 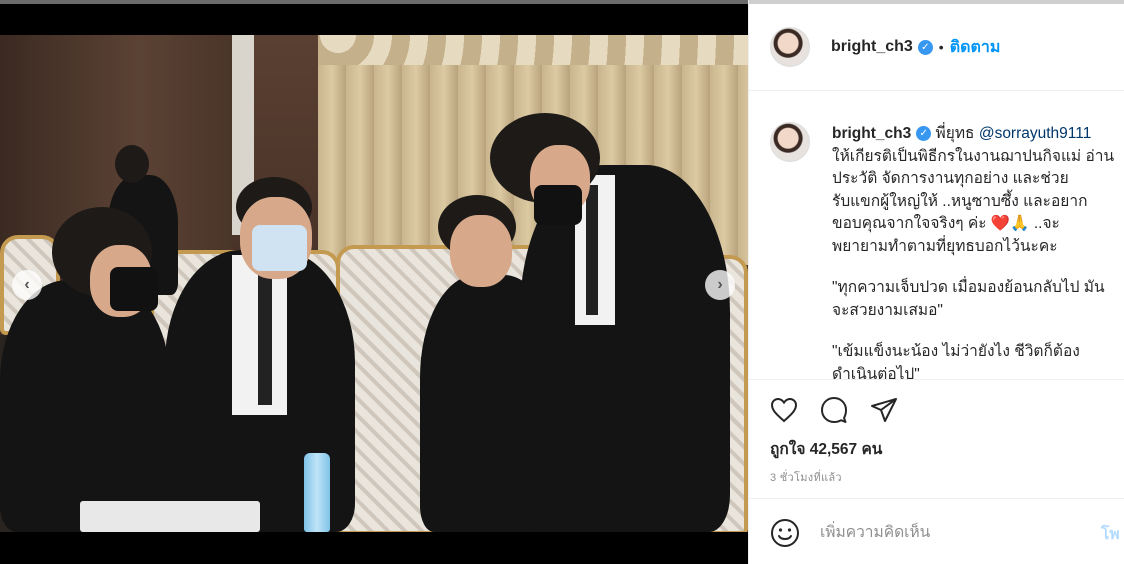 I want to click on caption-avatar, so click(x=790, y=142).